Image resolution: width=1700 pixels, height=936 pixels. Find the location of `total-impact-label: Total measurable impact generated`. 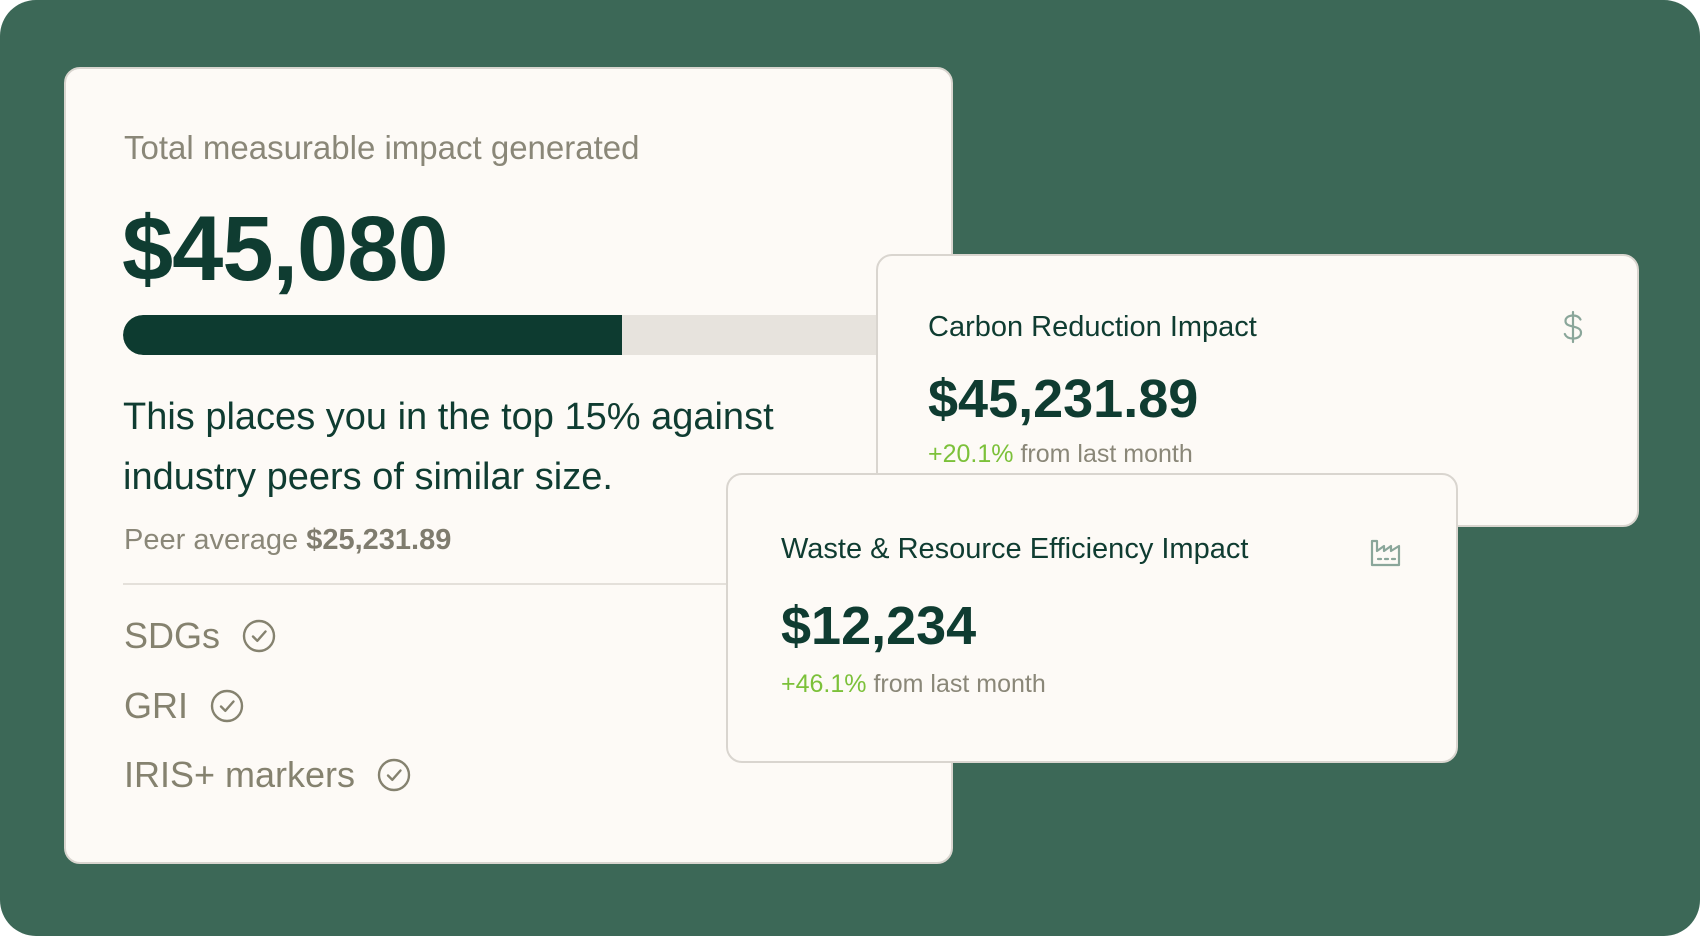

total-impact-label: Total measurable impact generated is located at coordinates (382, 147).